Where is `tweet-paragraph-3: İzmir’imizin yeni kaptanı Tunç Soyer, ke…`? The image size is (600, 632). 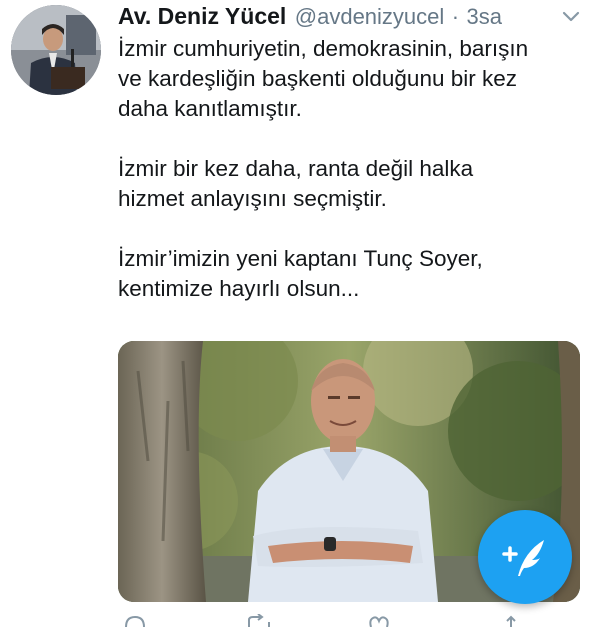
tweet-paragraph-3: İzmir’imizin yeni kaptanı Tunç Soyer, ke… is located at coordinates (300, 273).